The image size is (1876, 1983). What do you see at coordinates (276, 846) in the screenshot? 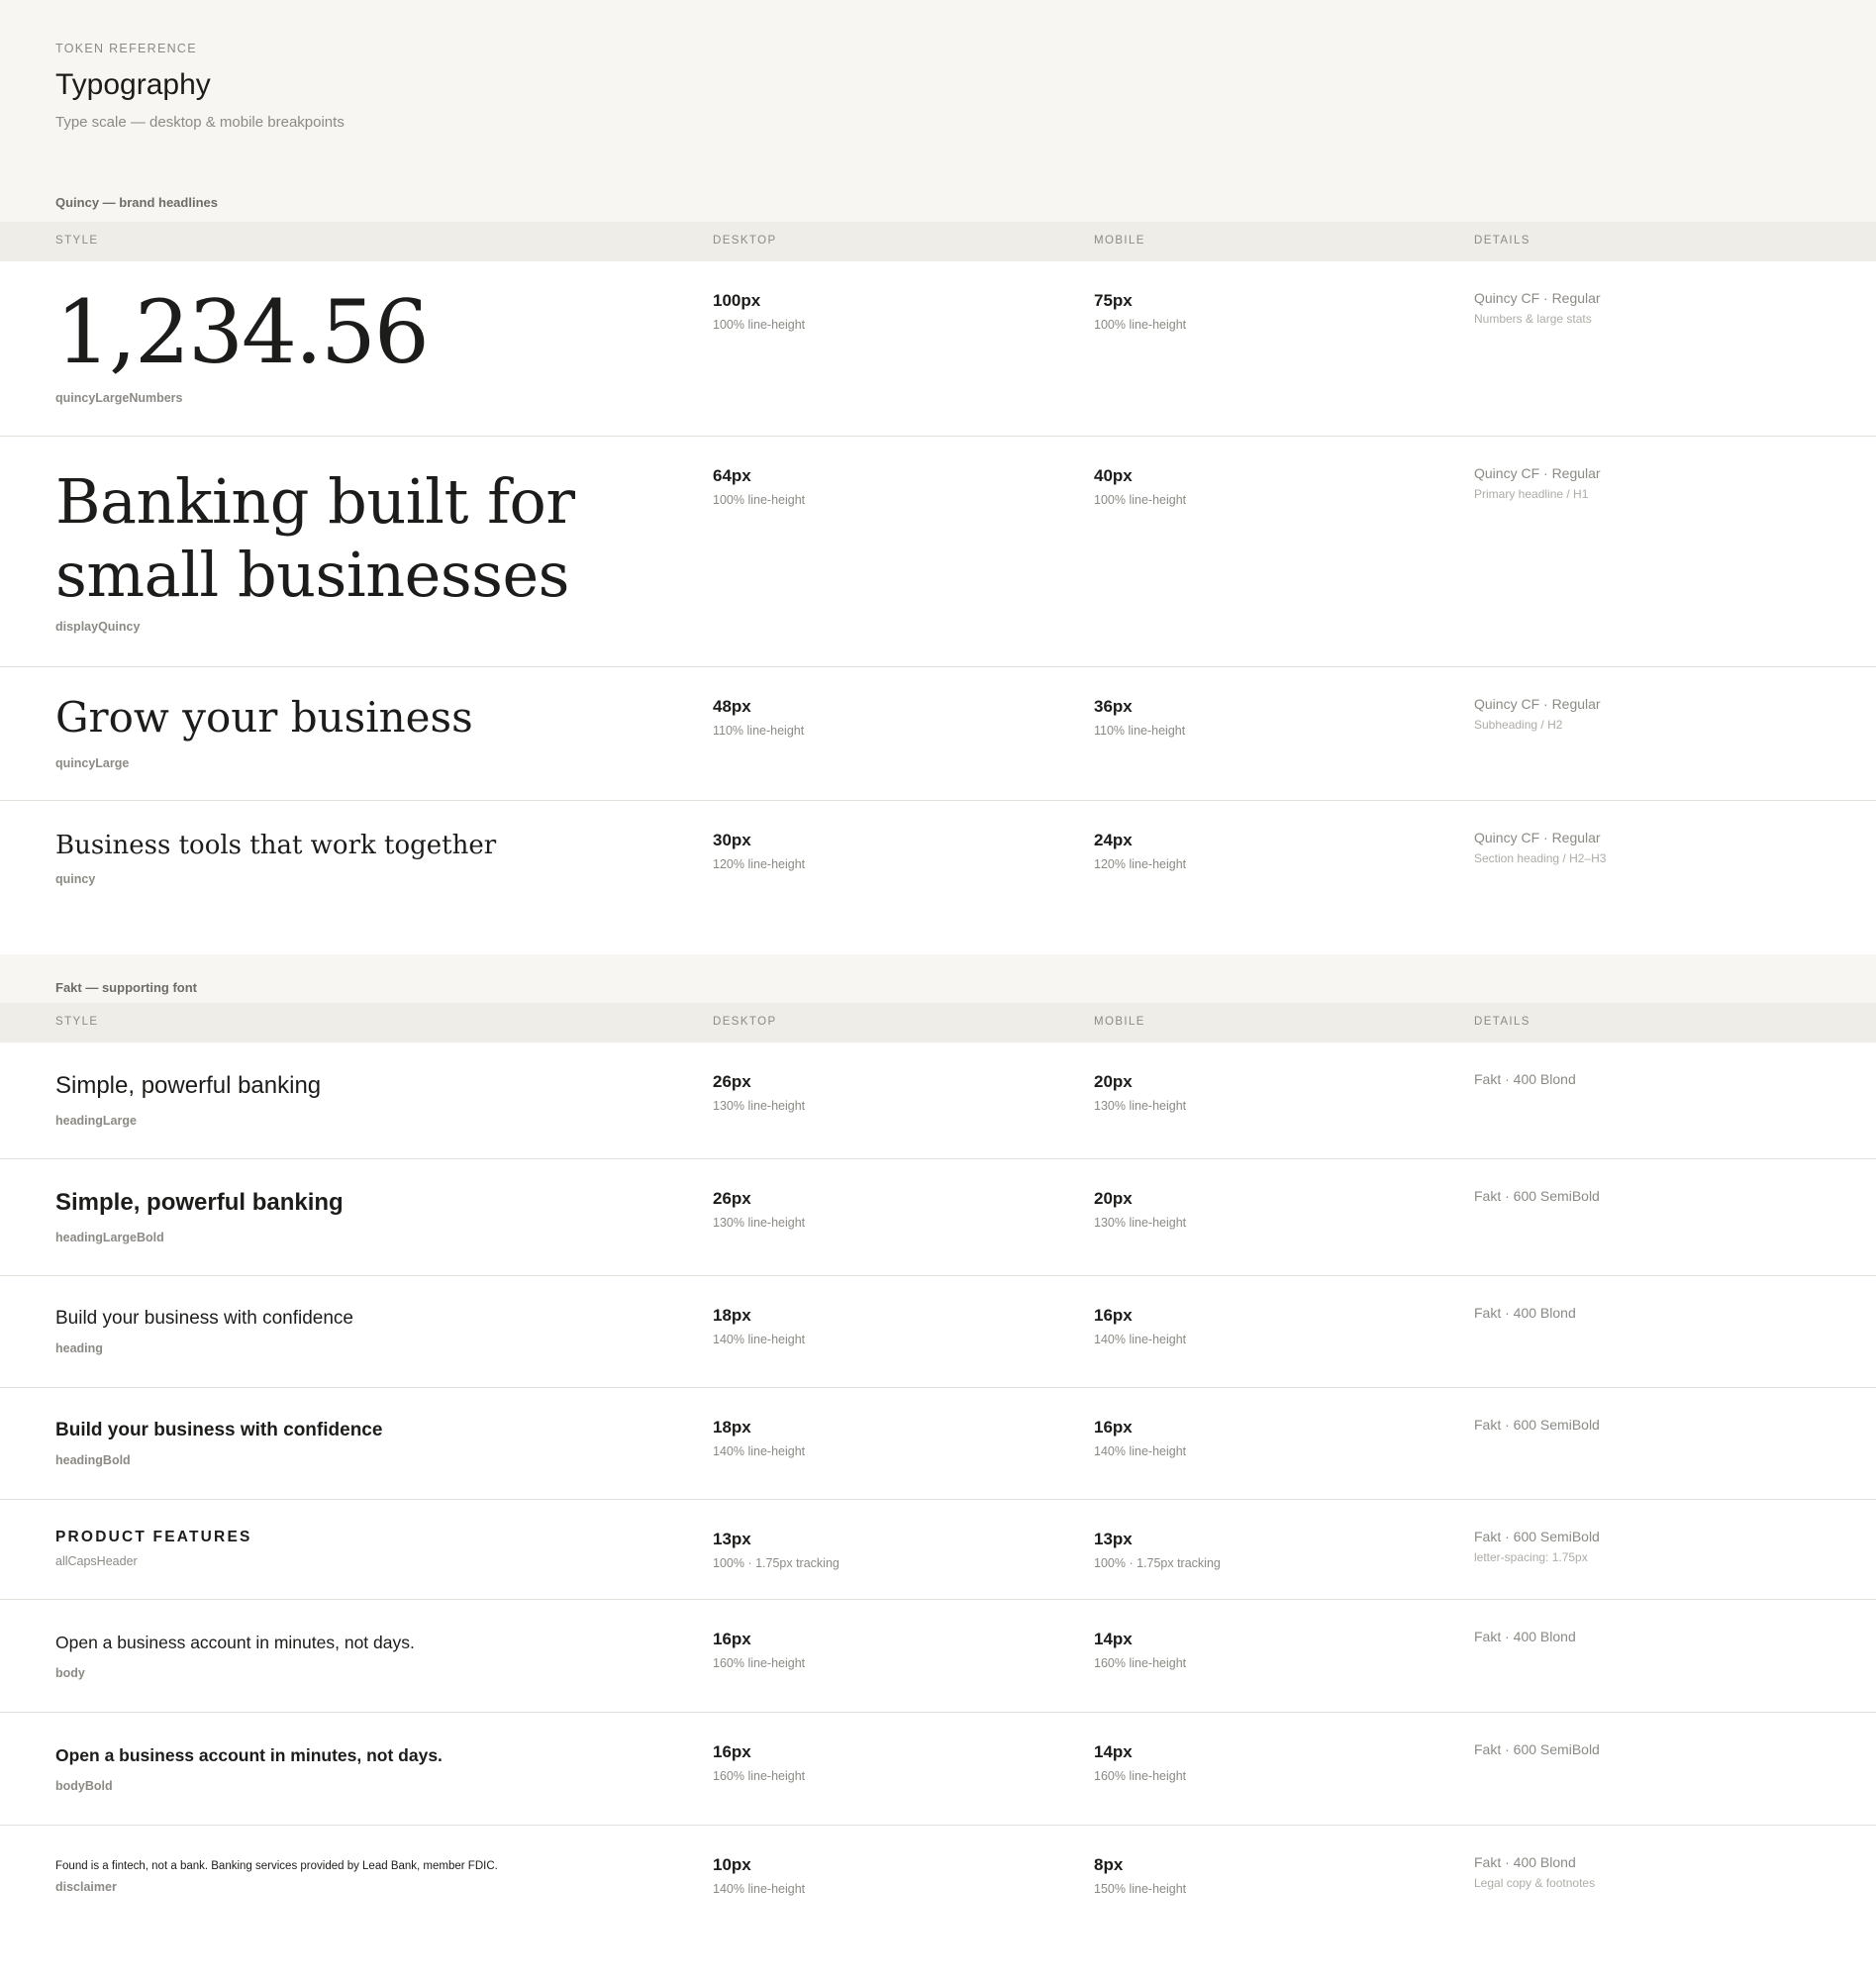
I see `type-sample: Business tools that work together` at bounding box center [276, 846].